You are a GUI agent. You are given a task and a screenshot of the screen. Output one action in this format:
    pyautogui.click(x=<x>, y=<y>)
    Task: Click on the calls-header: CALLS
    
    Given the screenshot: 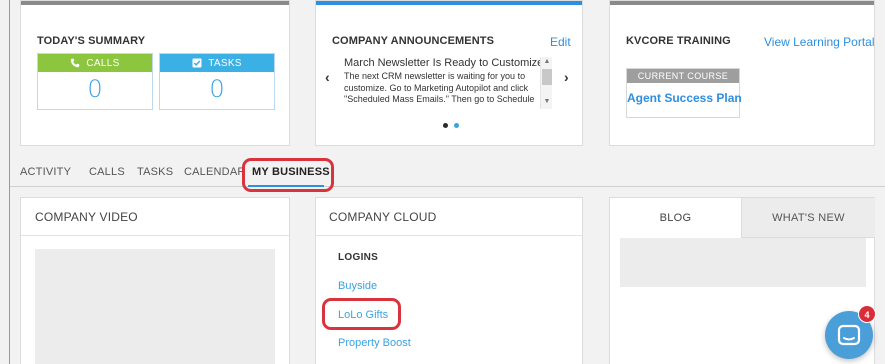 What is the action you would take?
    pyautogui.click(x=95, y=63)
    